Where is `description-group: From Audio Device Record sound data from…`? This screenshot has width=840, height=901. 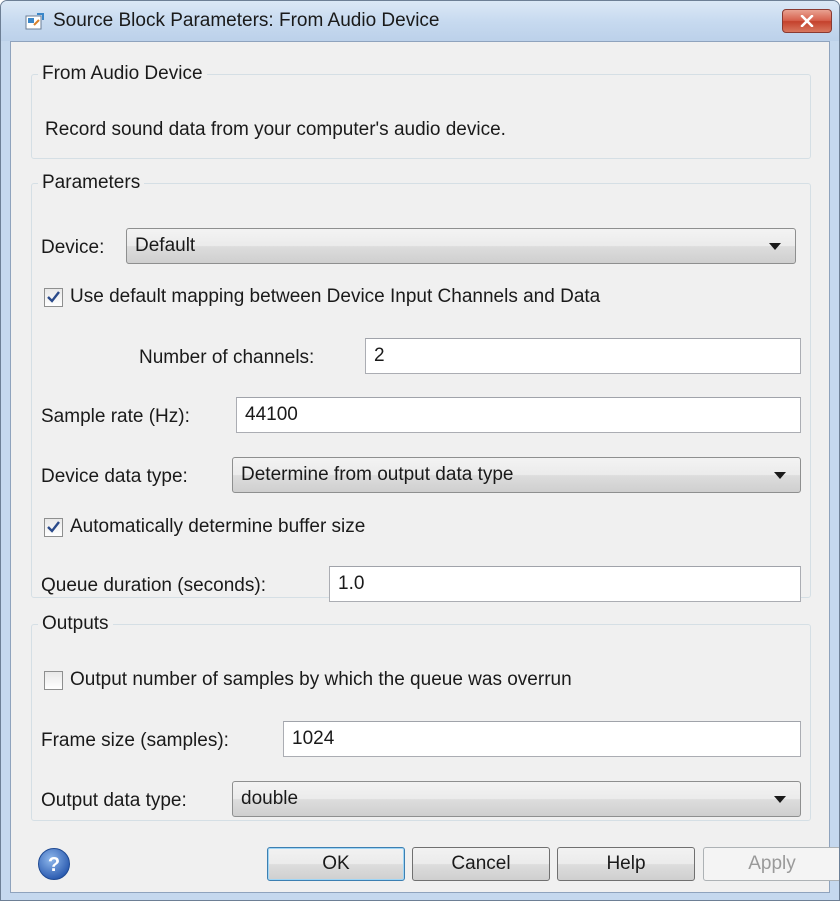
description-group: From Audio Device Record sound data from… is located at coordinates (421, 111).